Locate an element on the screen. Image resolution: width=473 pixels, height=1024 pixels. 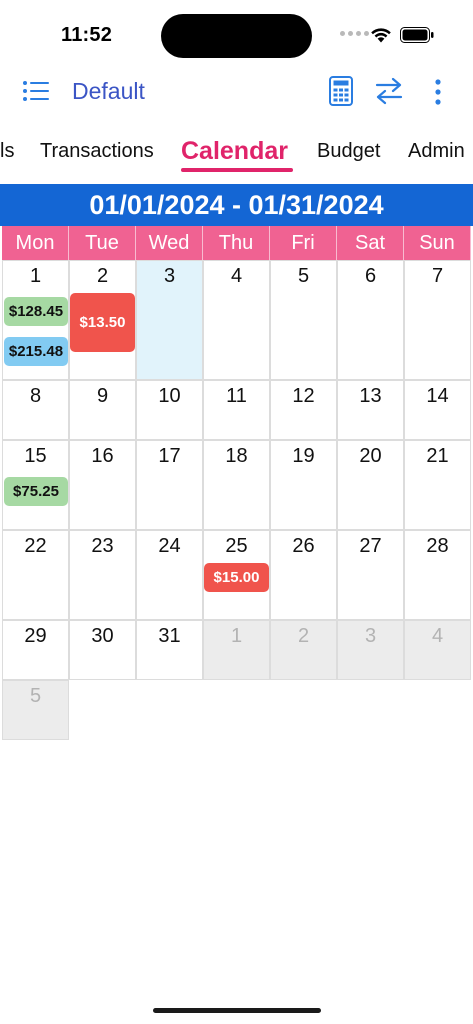
day-number: 28 is located at coordinates (437, 546).